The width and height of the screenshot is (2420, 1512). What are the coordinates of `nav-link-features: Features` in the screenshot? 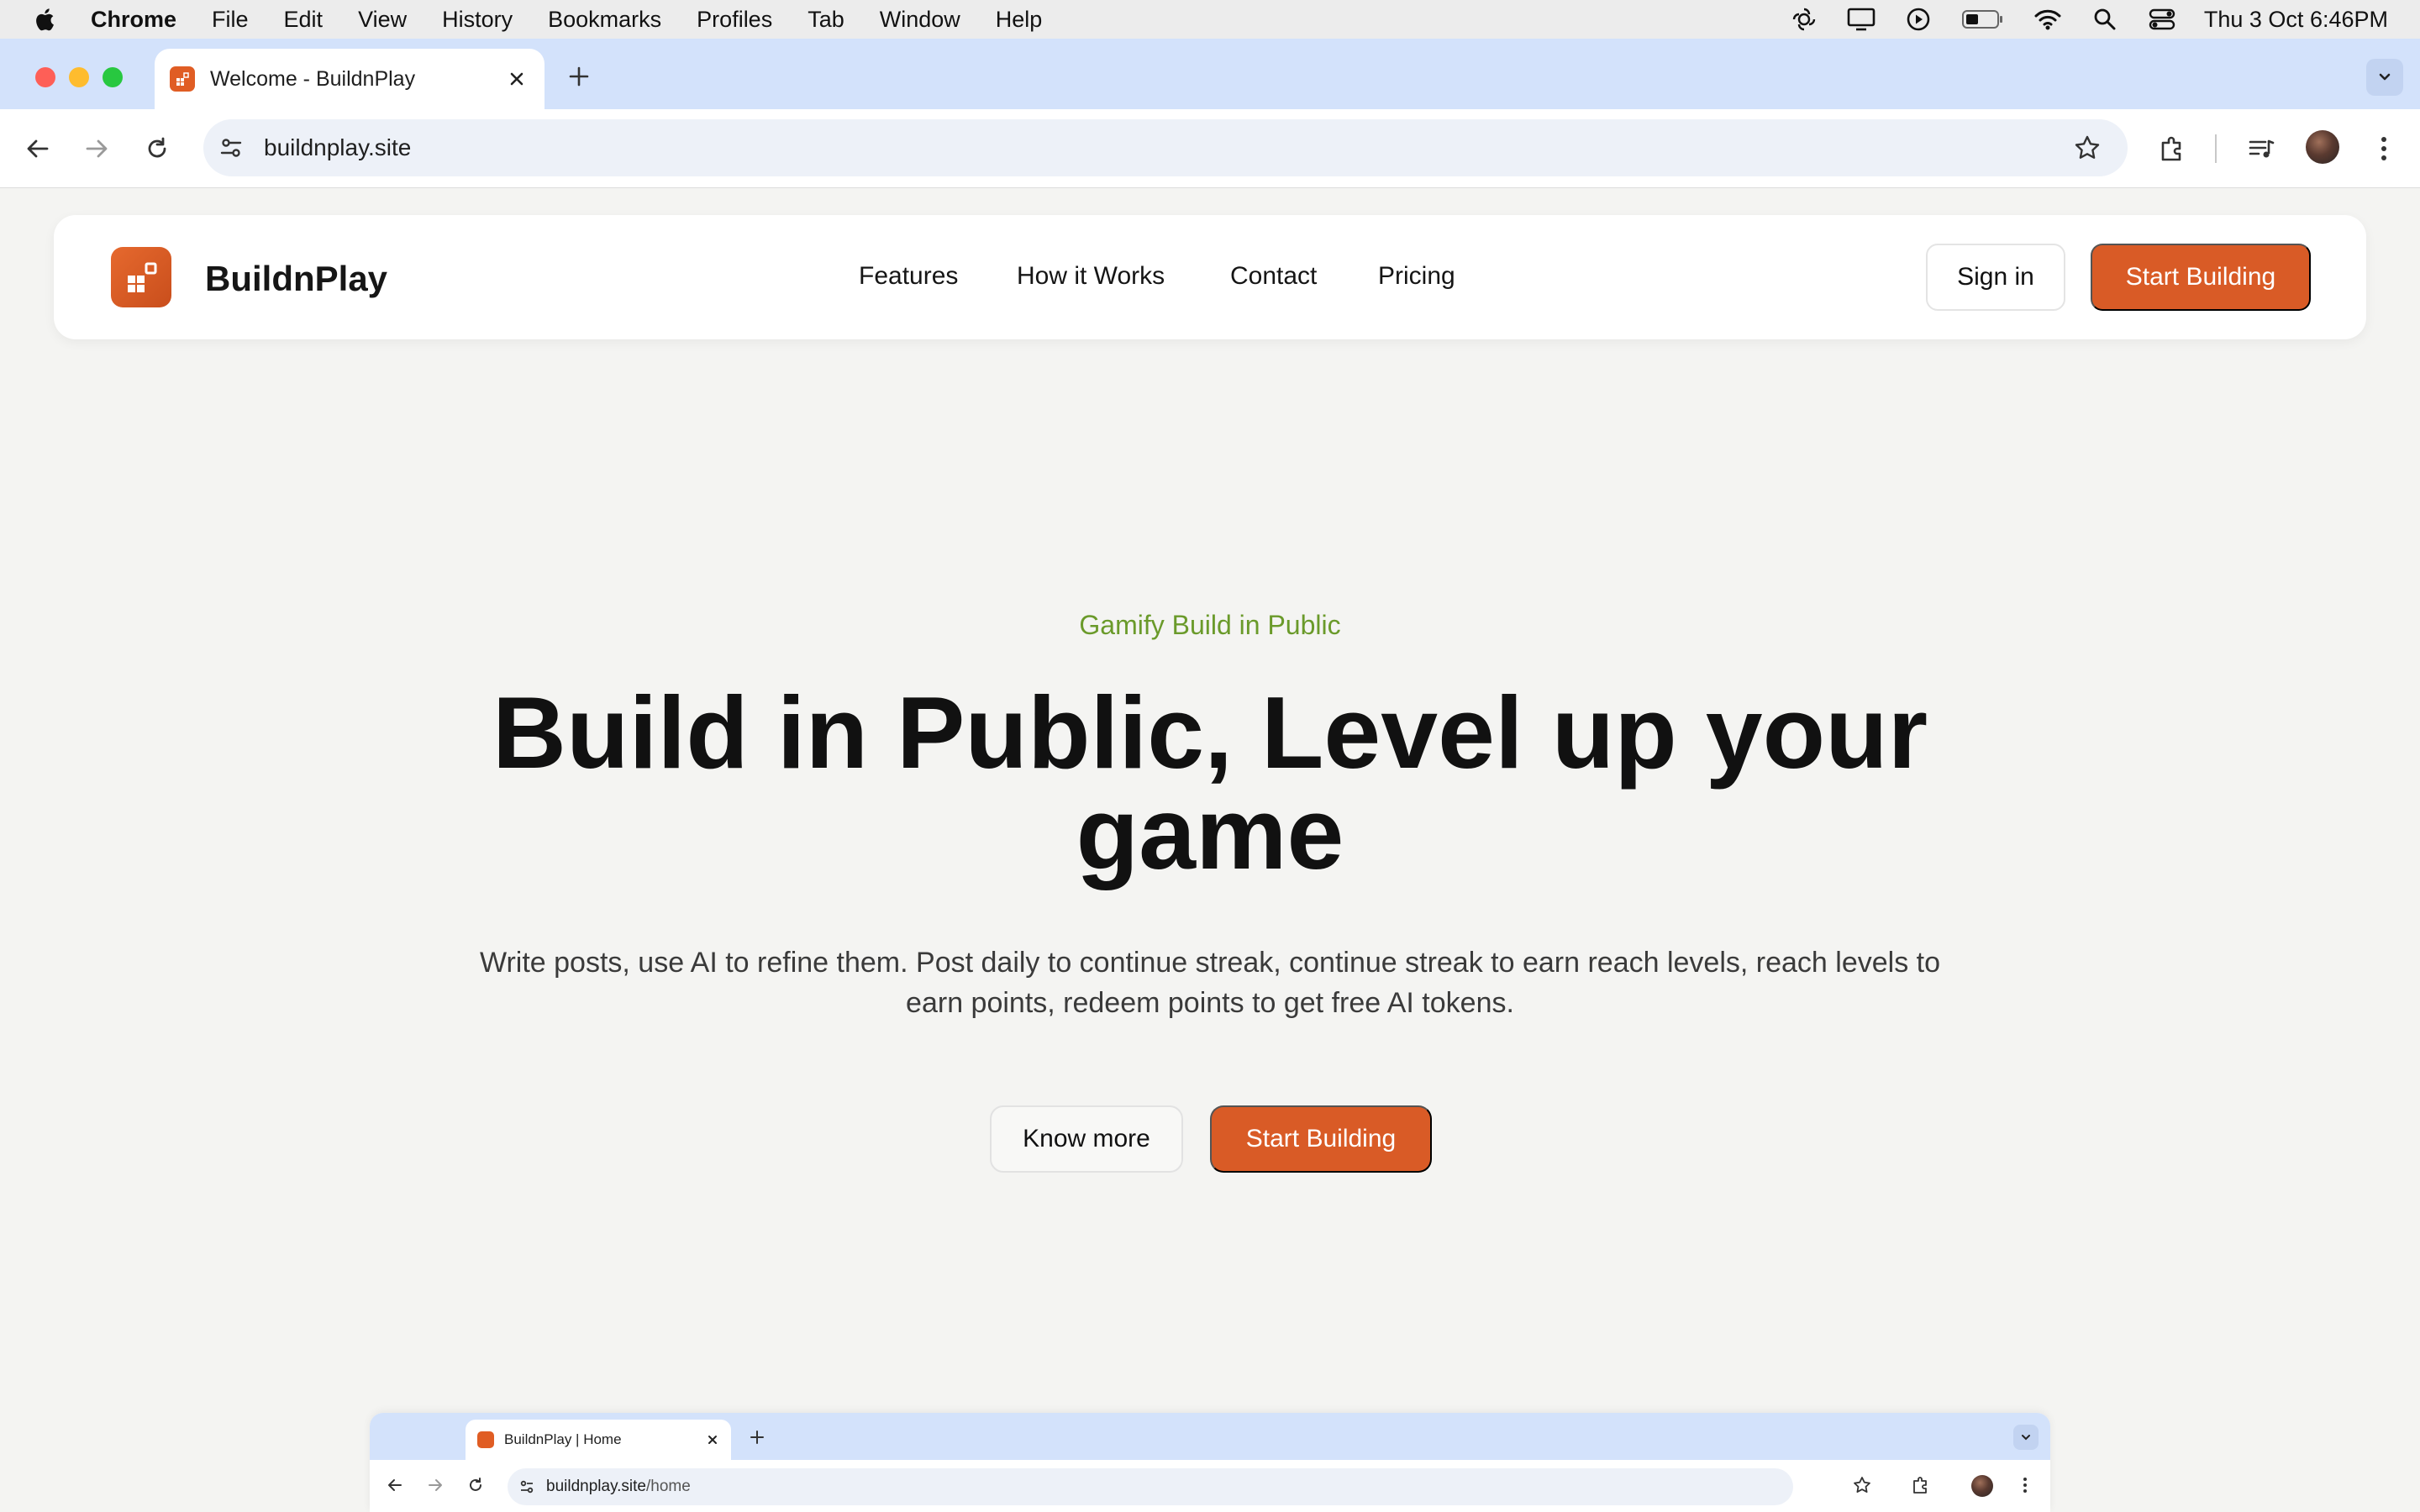 It's located at (908, 276).